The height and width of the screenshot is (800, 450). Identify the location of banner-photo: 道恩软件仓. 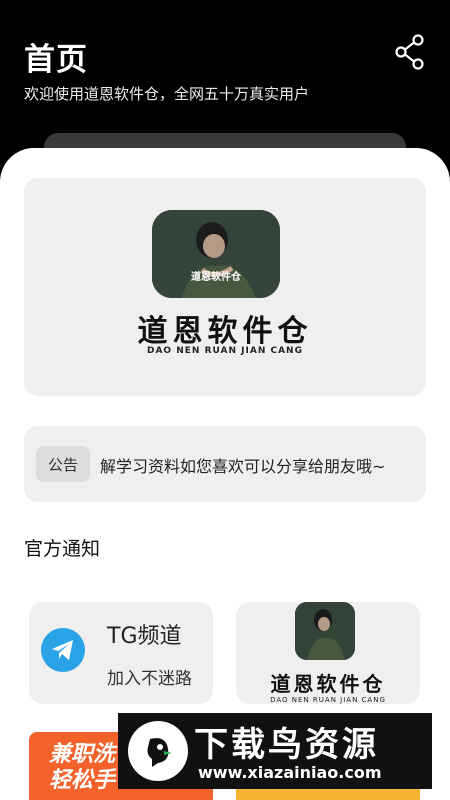
(216, 254).